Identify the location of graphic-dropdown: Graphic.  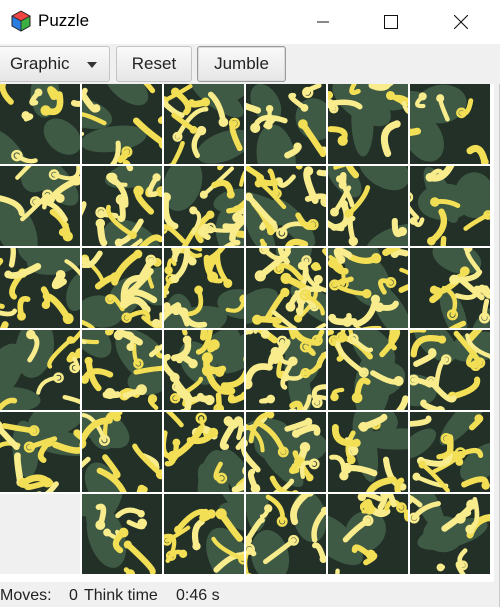
(55, 64).